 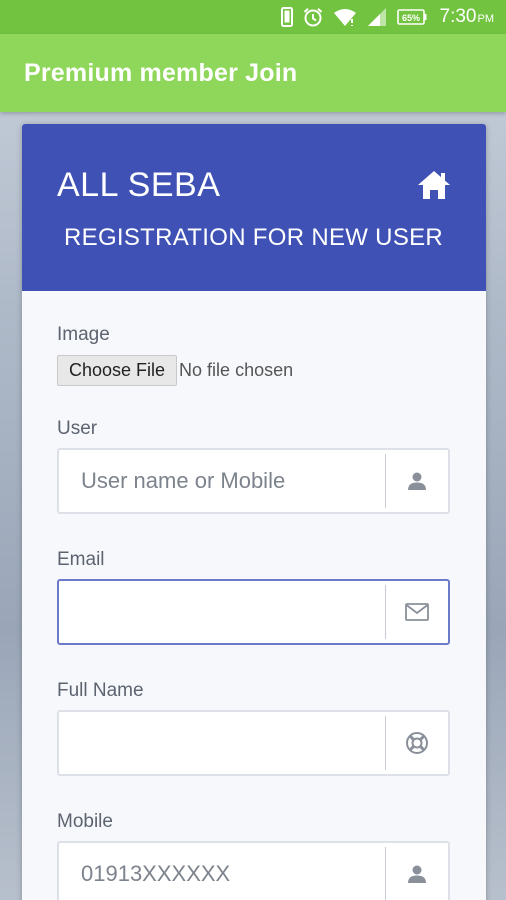 What do you see at coordinates (222, 612) in the screenshot?
I see `email-input` at bounding box center [222, 612].